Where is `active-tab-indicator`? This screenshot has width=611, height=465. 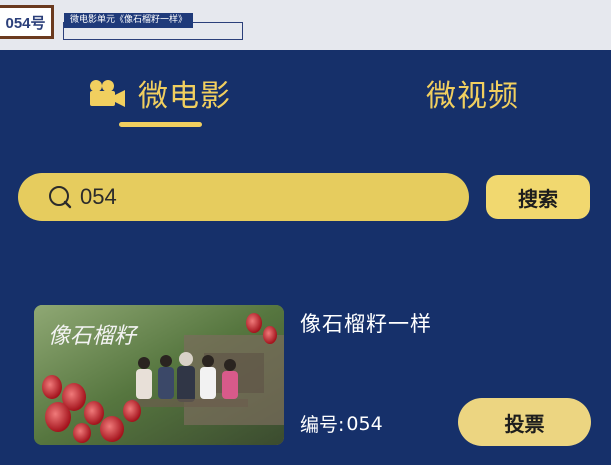 active-tab-indicator is located at coordinates (160, 124).